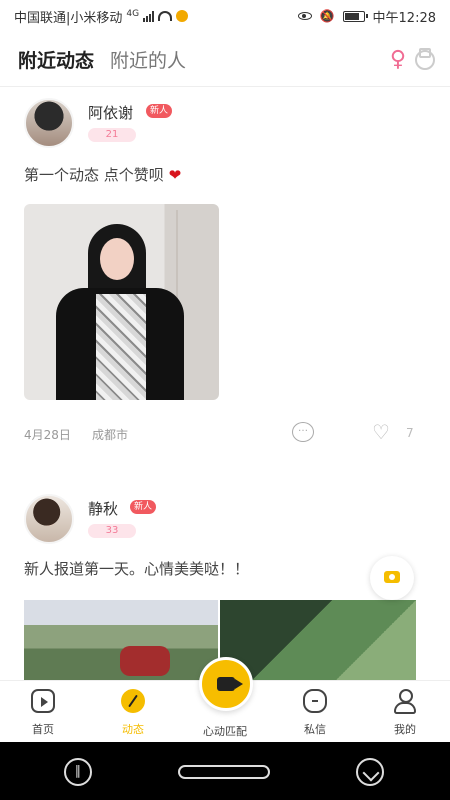 The height and width of the screenshot is (800, 450). Describe the element at coordinates (103, 508) in the screenshot. I see `username: 静秋` at that location.